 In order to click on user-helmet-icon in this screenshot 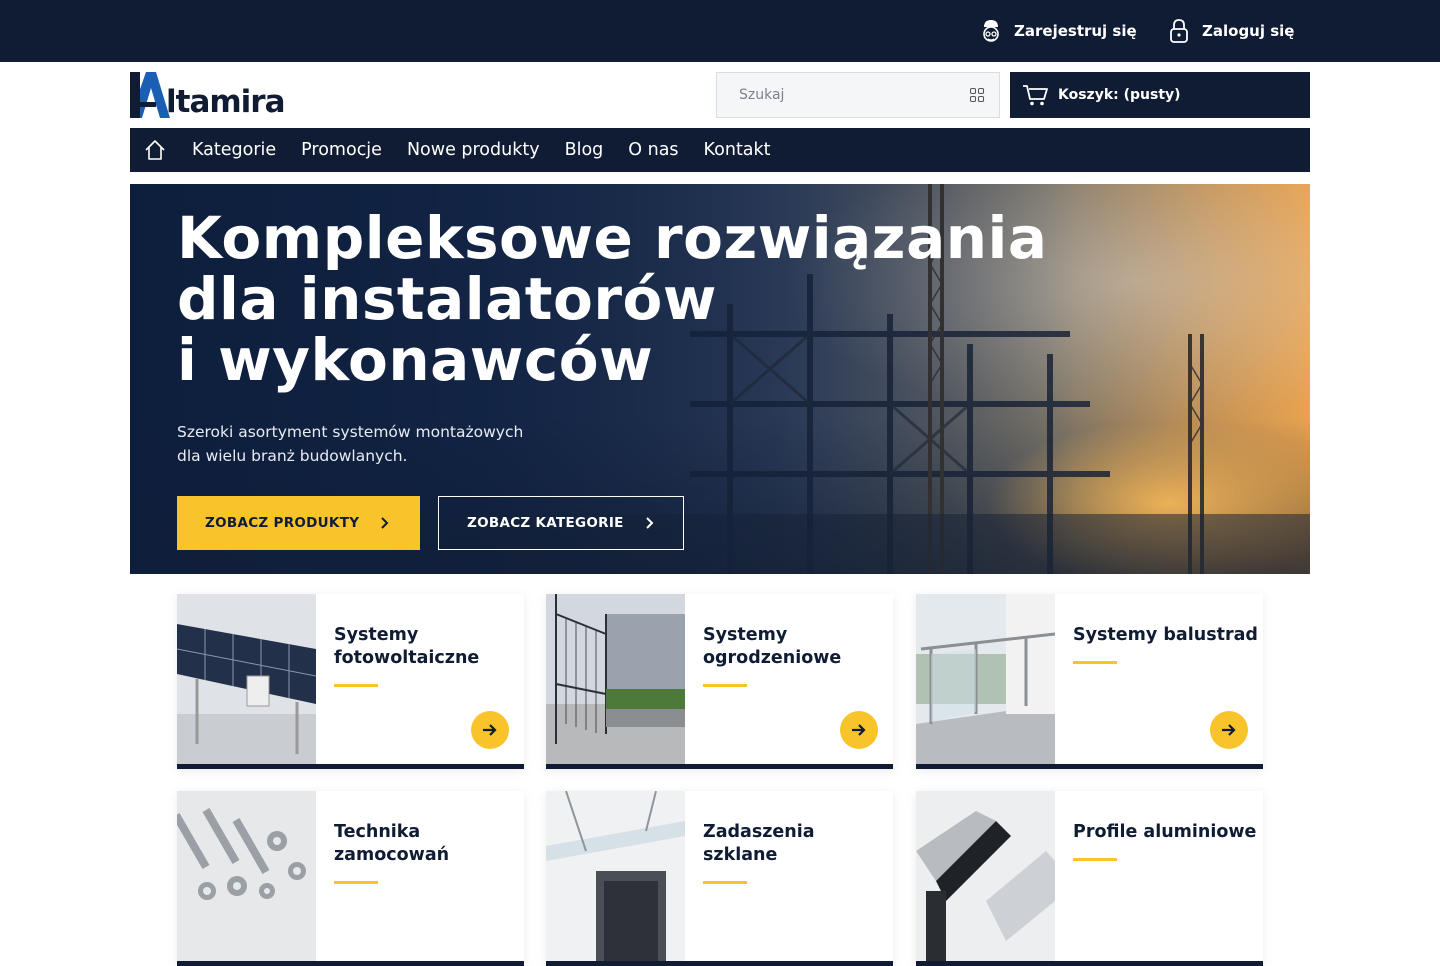, I will do `click(991, 31)`.